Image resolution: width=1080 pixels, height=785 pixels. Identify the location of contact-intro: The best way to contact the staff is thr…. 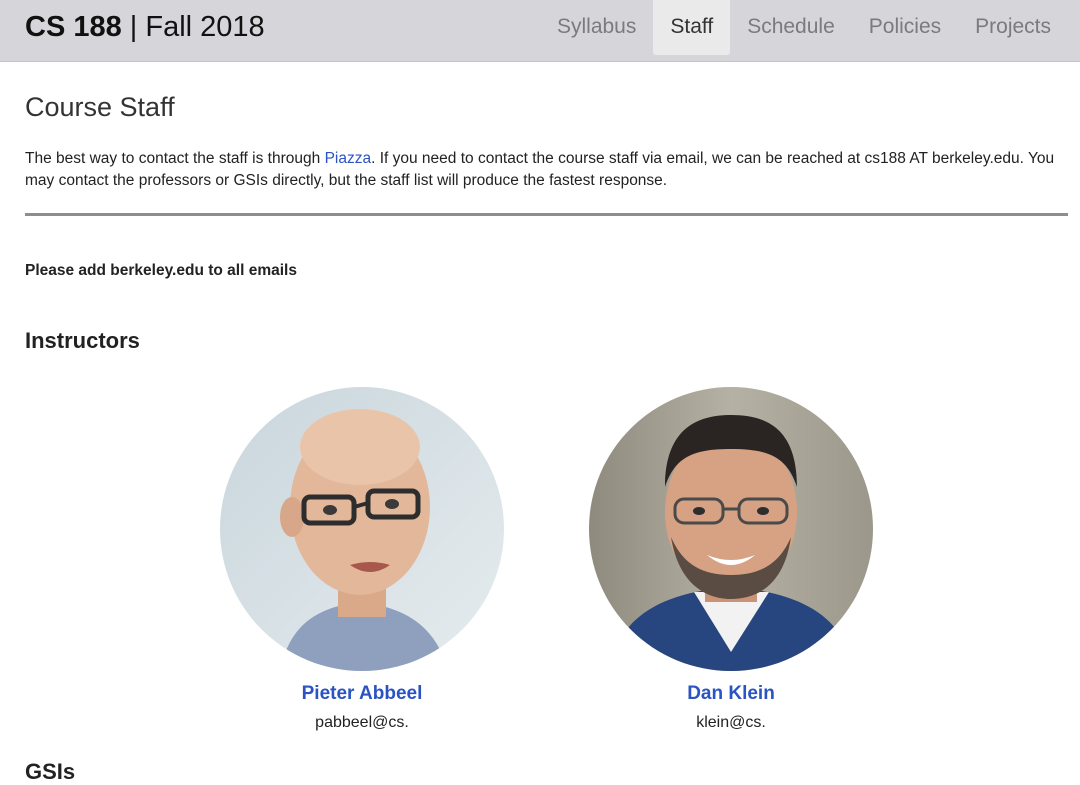
(545, 170).